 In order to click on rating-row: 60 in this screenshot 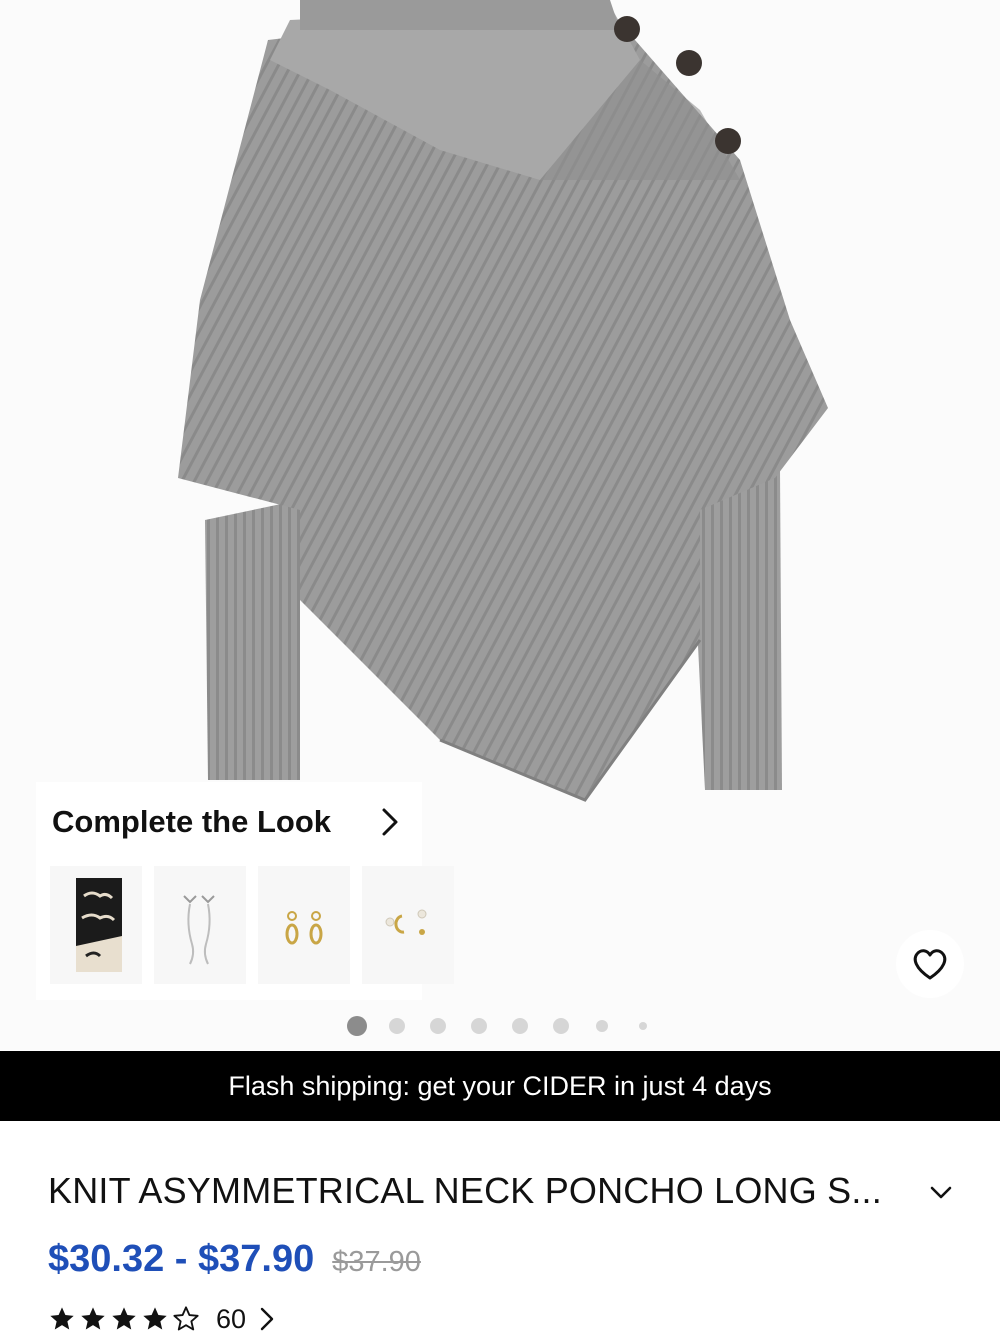, I will do `click(163, 1319)`.